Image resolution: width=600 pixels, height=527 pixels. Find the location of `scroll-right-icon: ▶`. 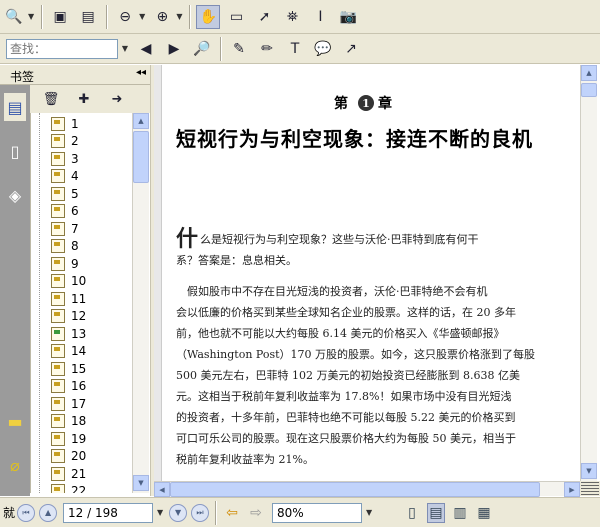

scroll-right-icon: ▶ is located at coordinates (572, 489).